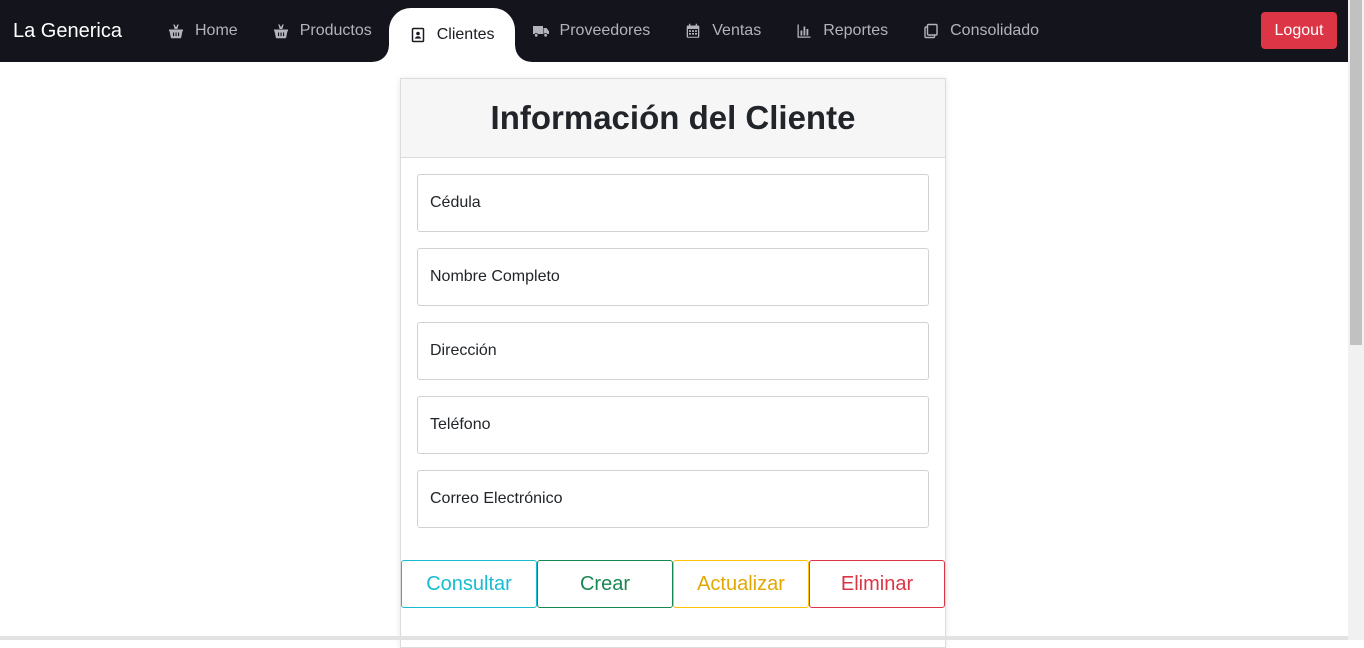 The height and width of the screenshot is (648, 1364). Describe the element at coordinates (804, 31) in the screenshot. I see `bar-chart-icon` at that location.